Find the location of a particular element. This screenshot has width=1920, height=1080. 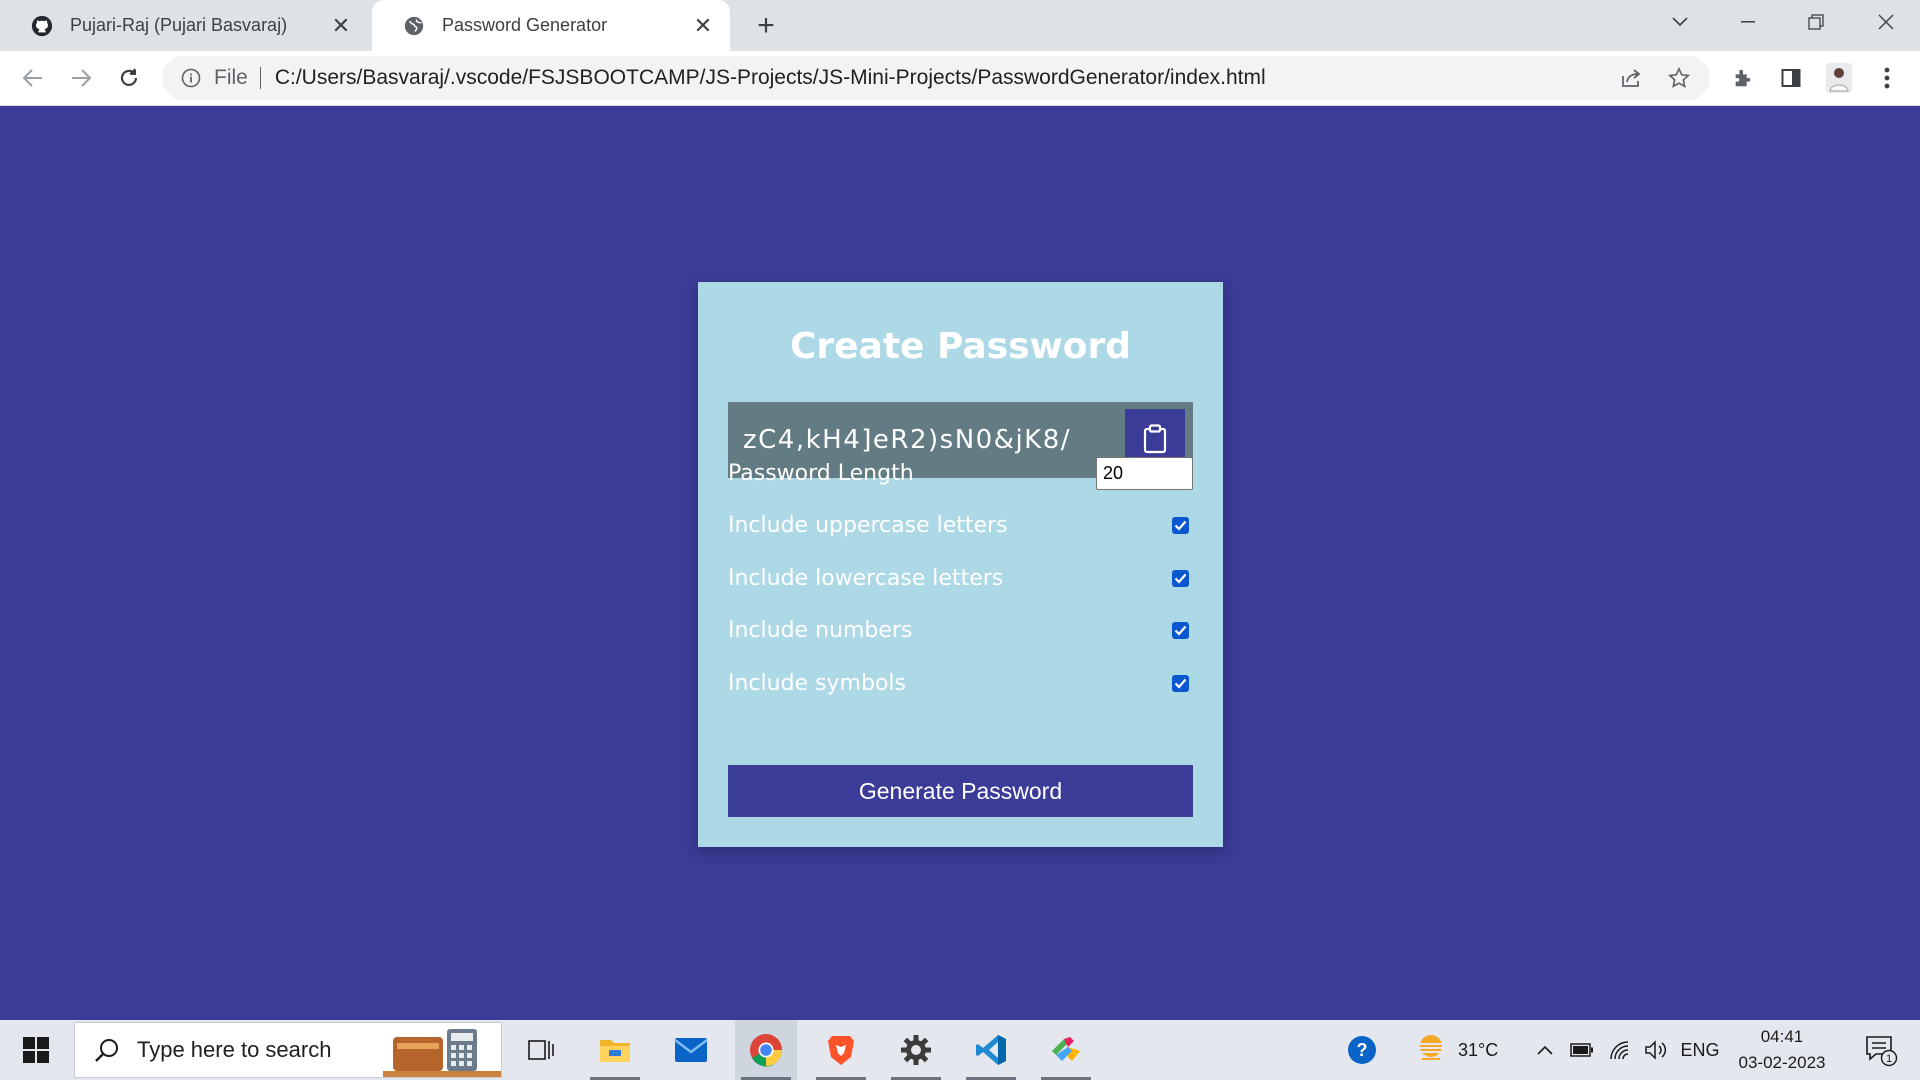

search-placeholder: Type here to search is located at coordinates (234, 1049).